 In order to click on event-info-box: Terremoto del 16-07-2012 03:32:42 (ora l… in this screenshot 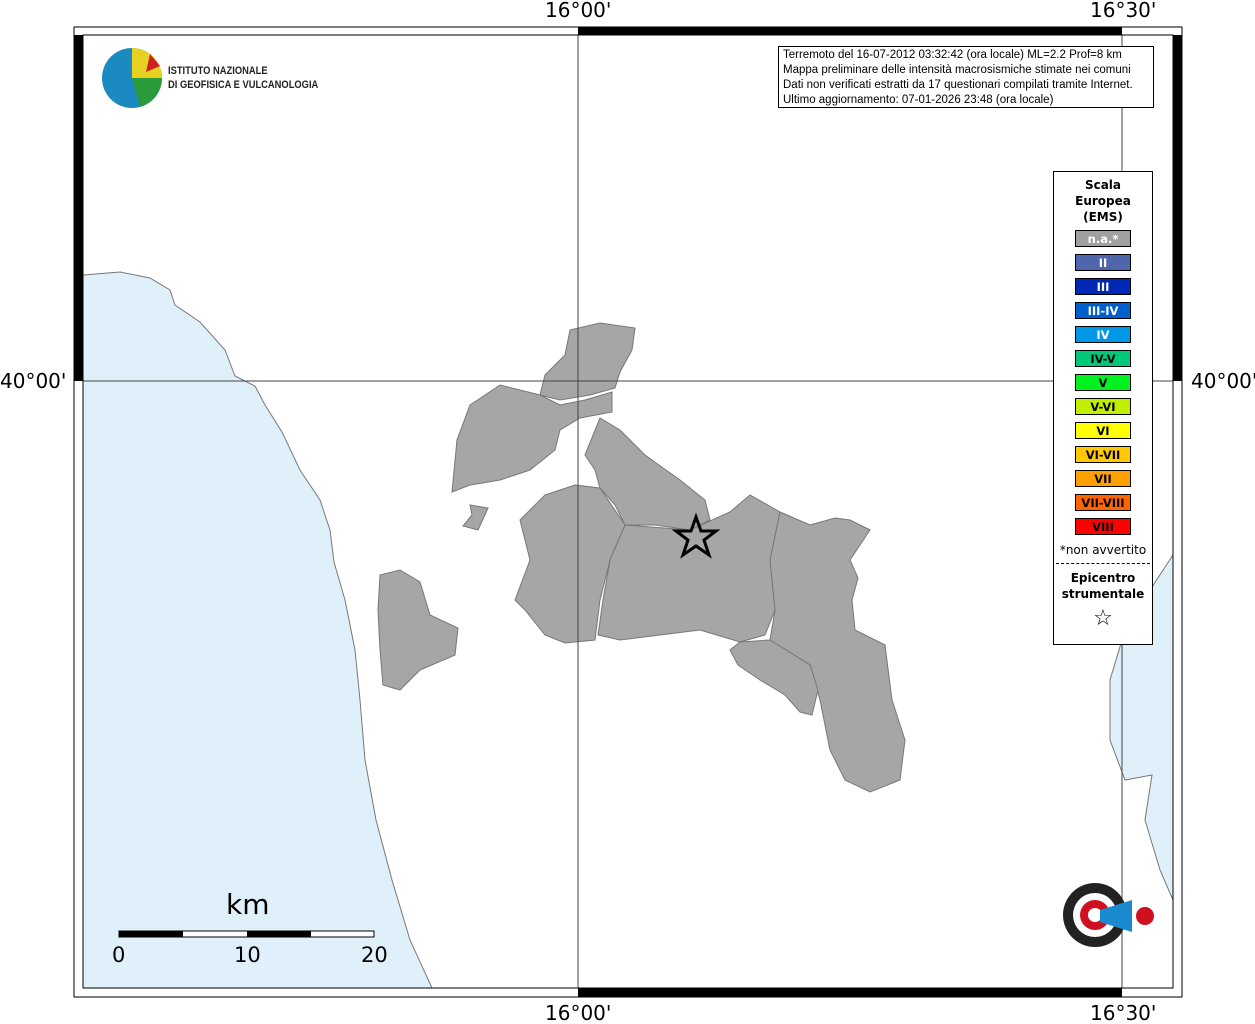, I will do `click(966, 77)`.